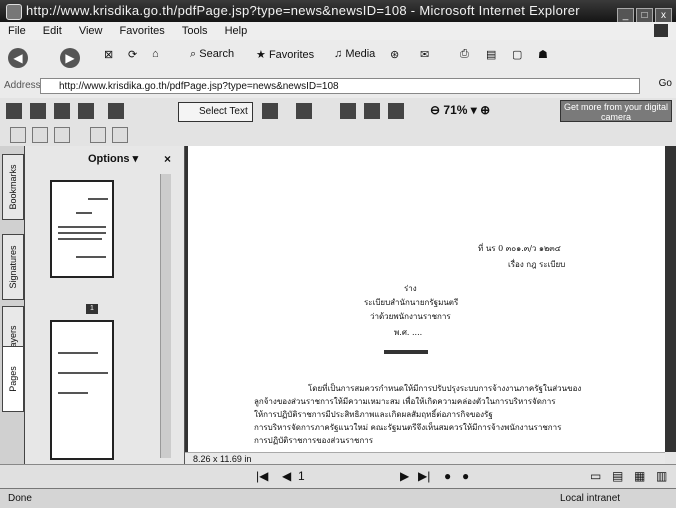  Describe the element at coordinates (410, 316) in the screenshot. I see `doc-heading-2: ว่าด้วยพนักงานราชการ` at that location.